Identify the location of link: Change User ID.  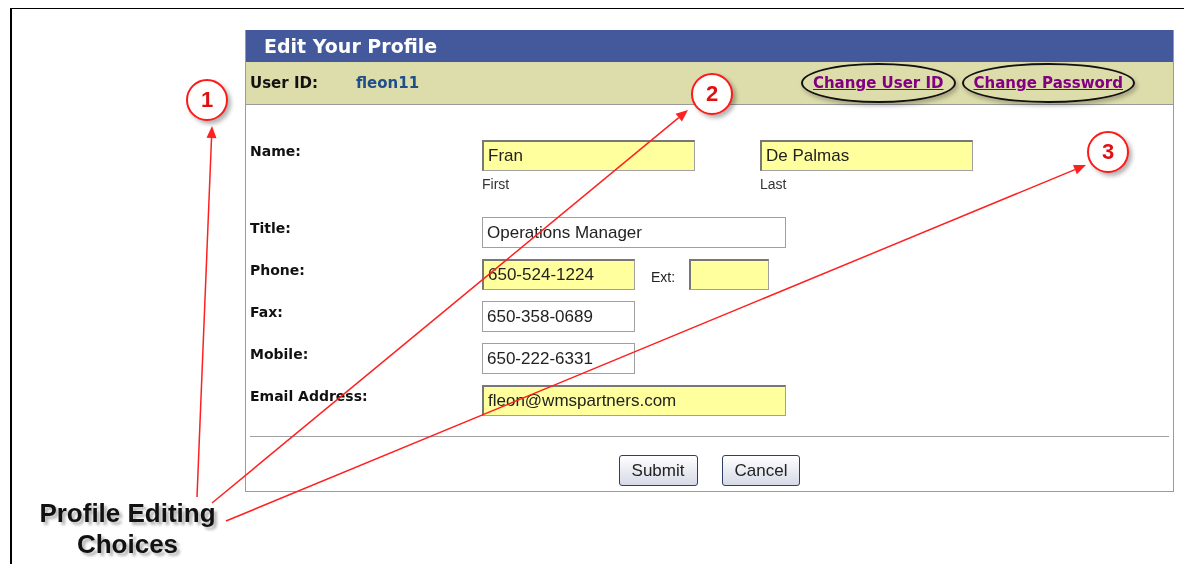
(878, 83).